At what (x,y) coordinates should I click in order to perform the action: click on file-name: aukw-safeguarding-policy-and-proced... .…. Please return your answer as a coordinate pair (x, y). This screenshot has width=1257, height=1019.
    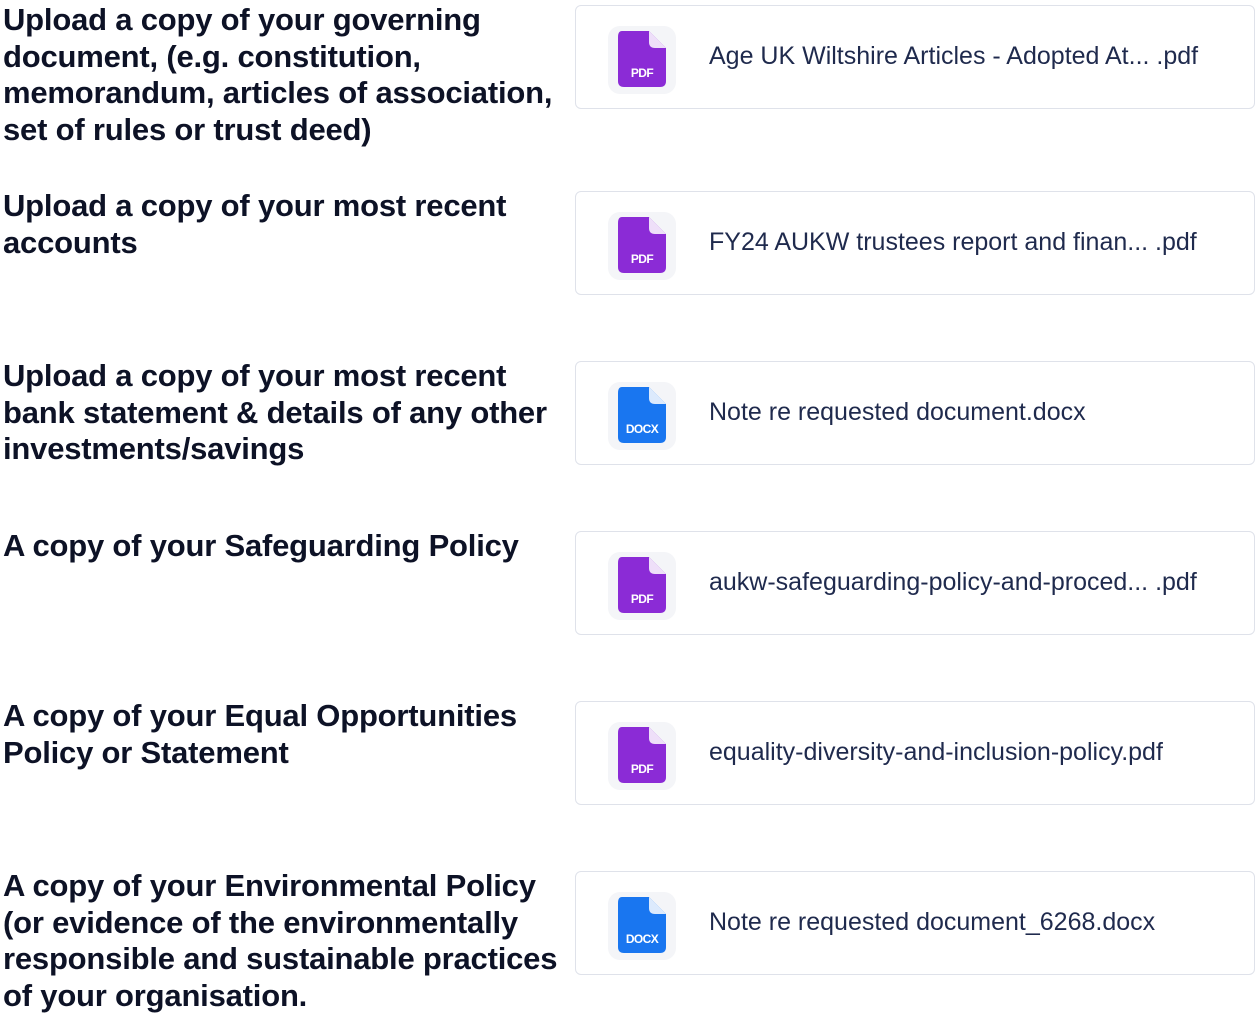
    Looking at the image, I should click on (953, 582).